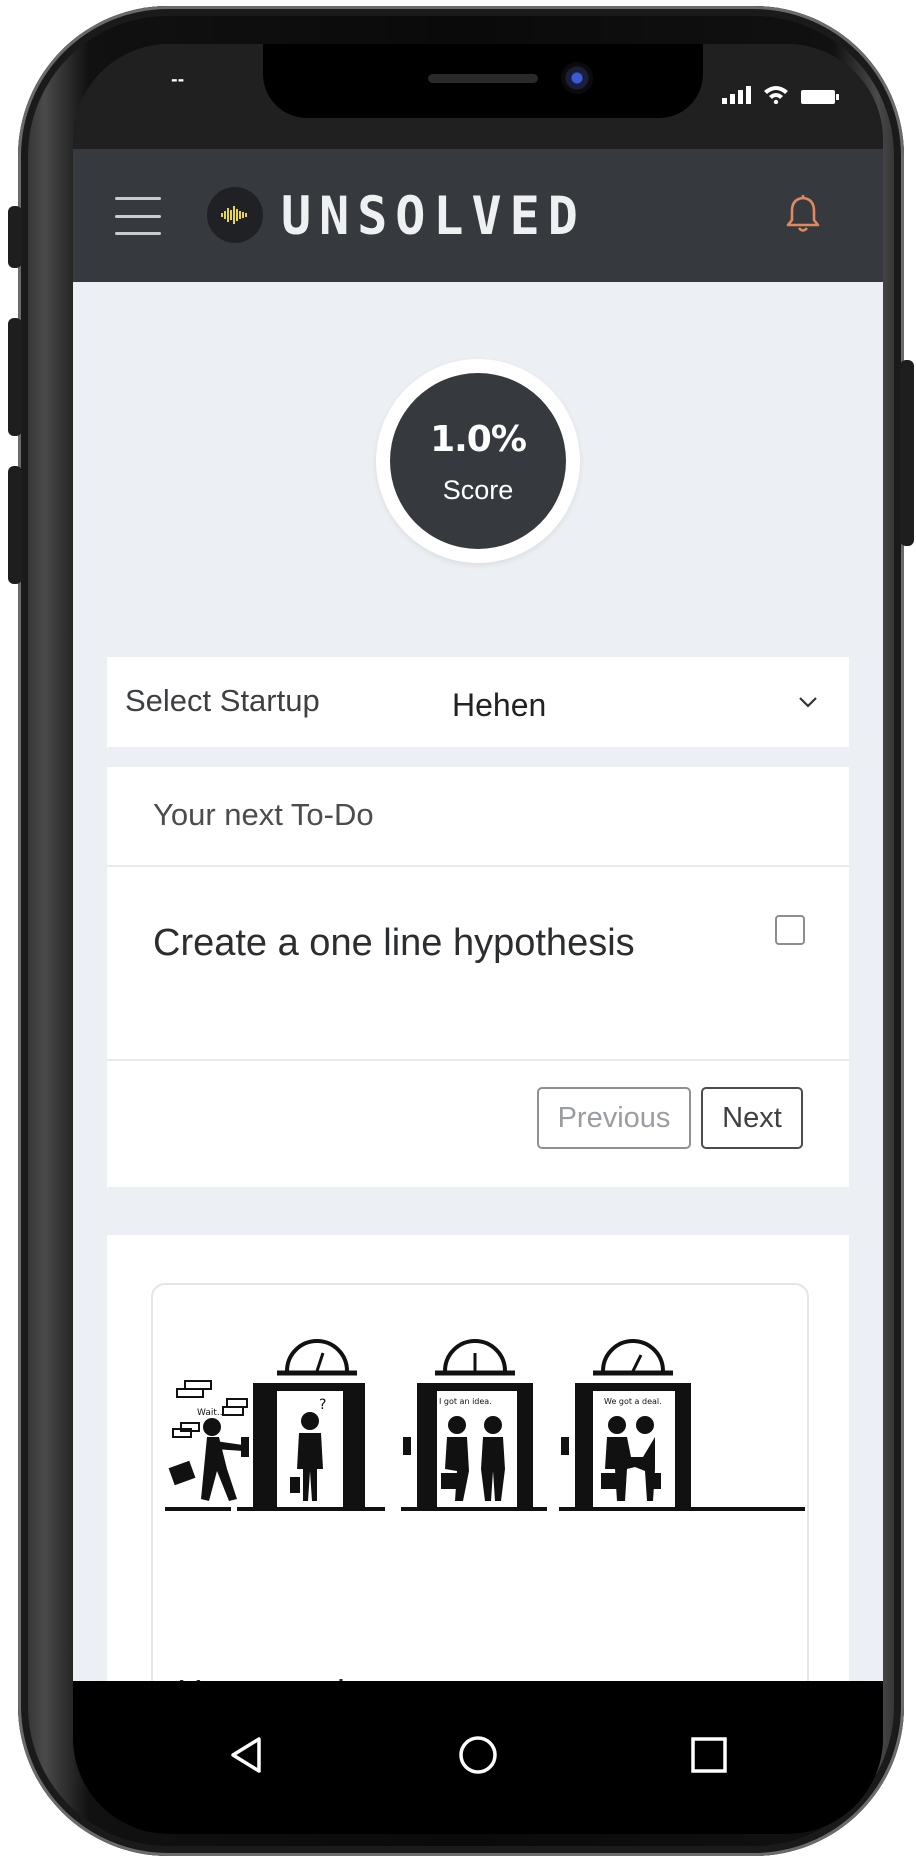  What do you see at coordinates (907, 453) in the screenshot?
I see `phone-power-button` at bounding box center [907, 453].